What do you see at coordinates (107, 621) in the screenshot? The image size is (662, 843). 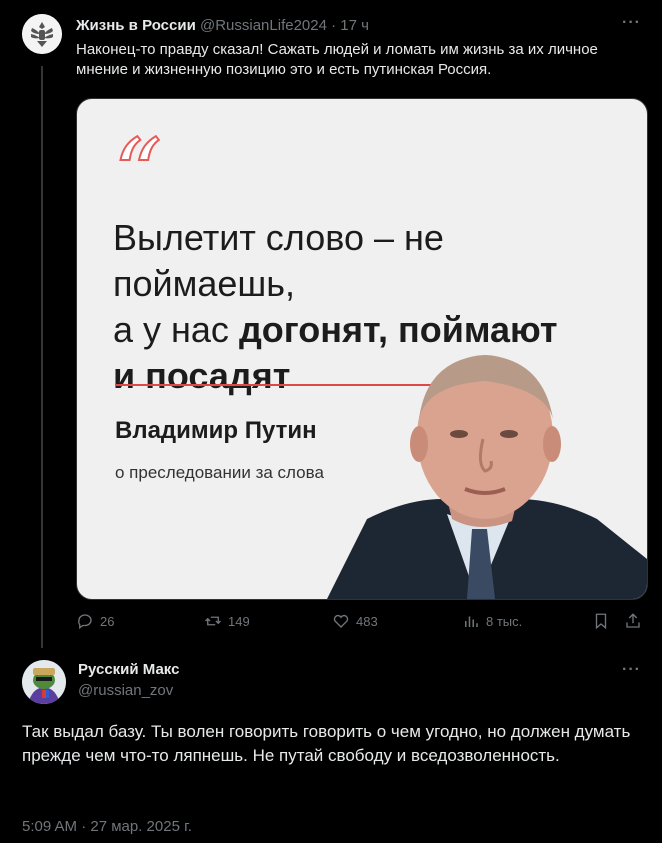 I see `reply-count: 26` at bounding box center [107, 621].